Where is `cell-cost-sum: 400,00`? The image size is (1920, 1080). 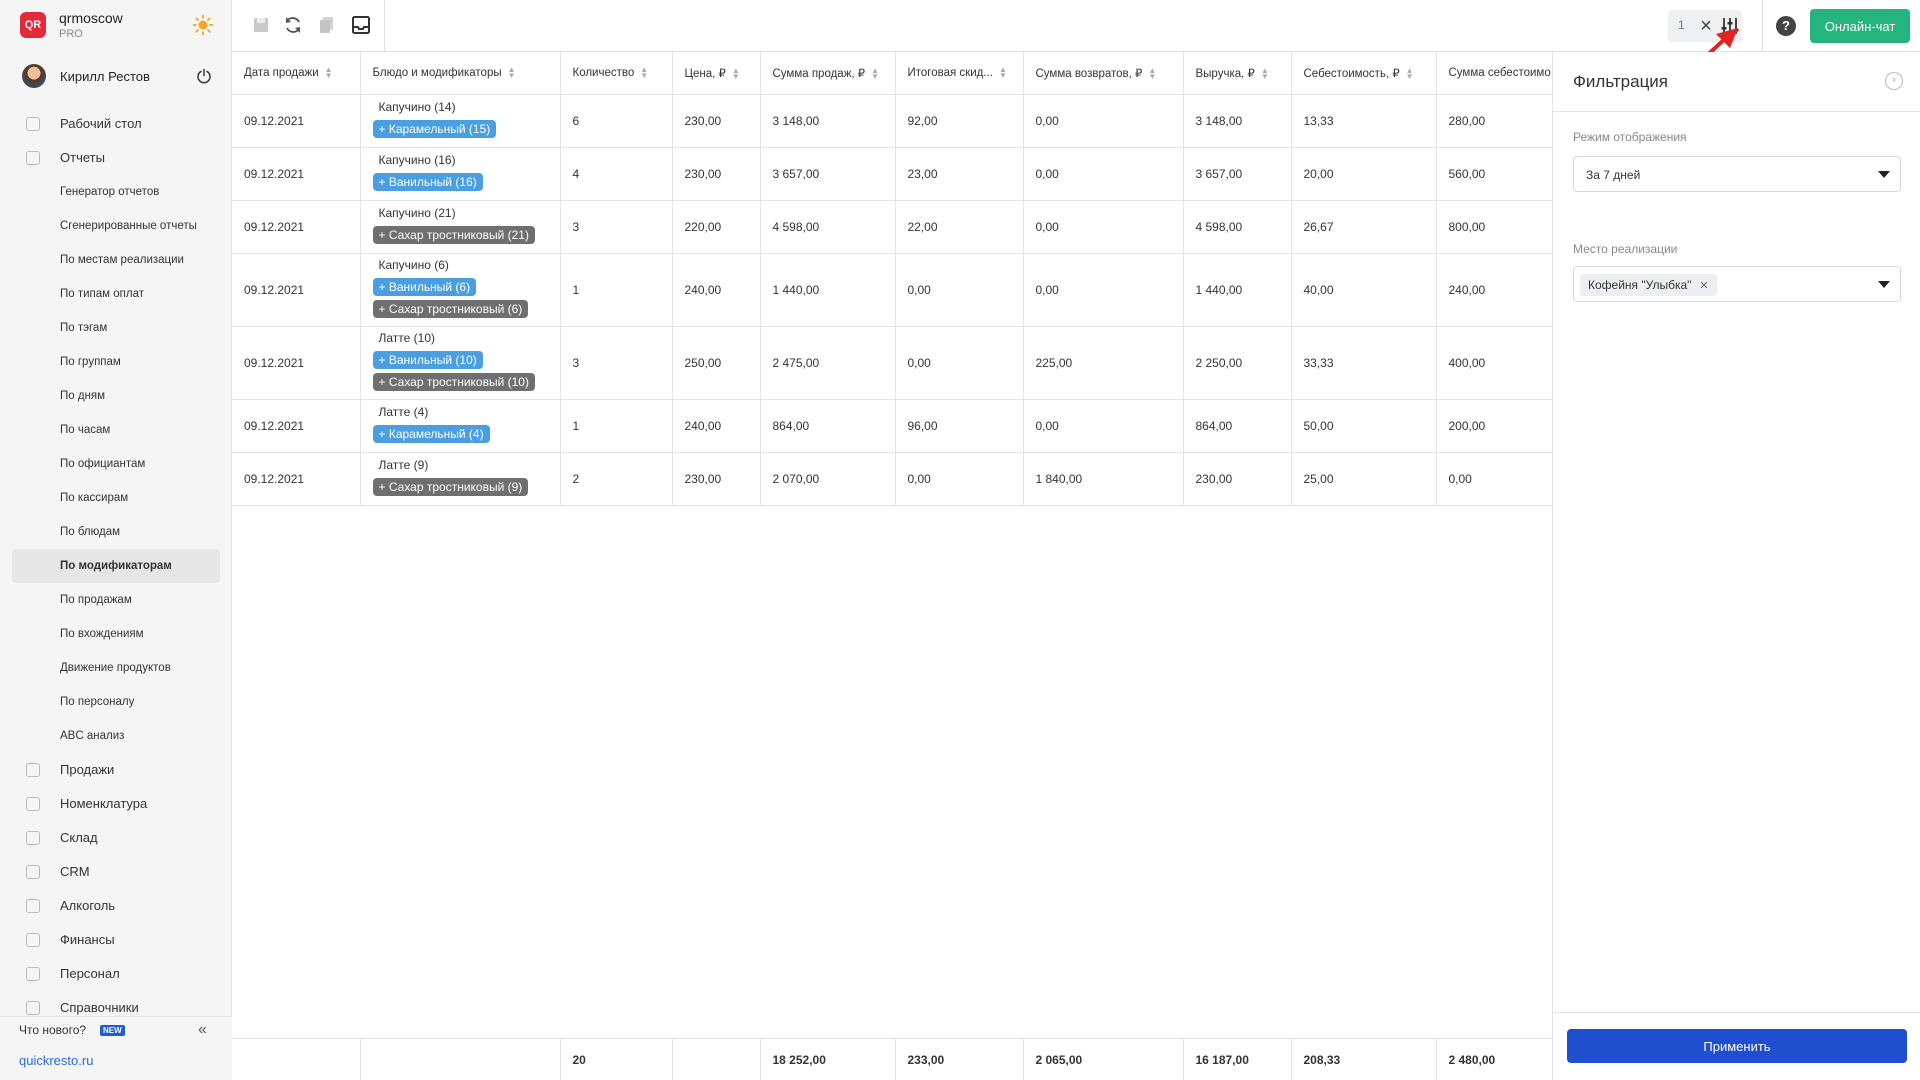 cell-cost-sum: 400,00 is located at coordinates (1494, 363).